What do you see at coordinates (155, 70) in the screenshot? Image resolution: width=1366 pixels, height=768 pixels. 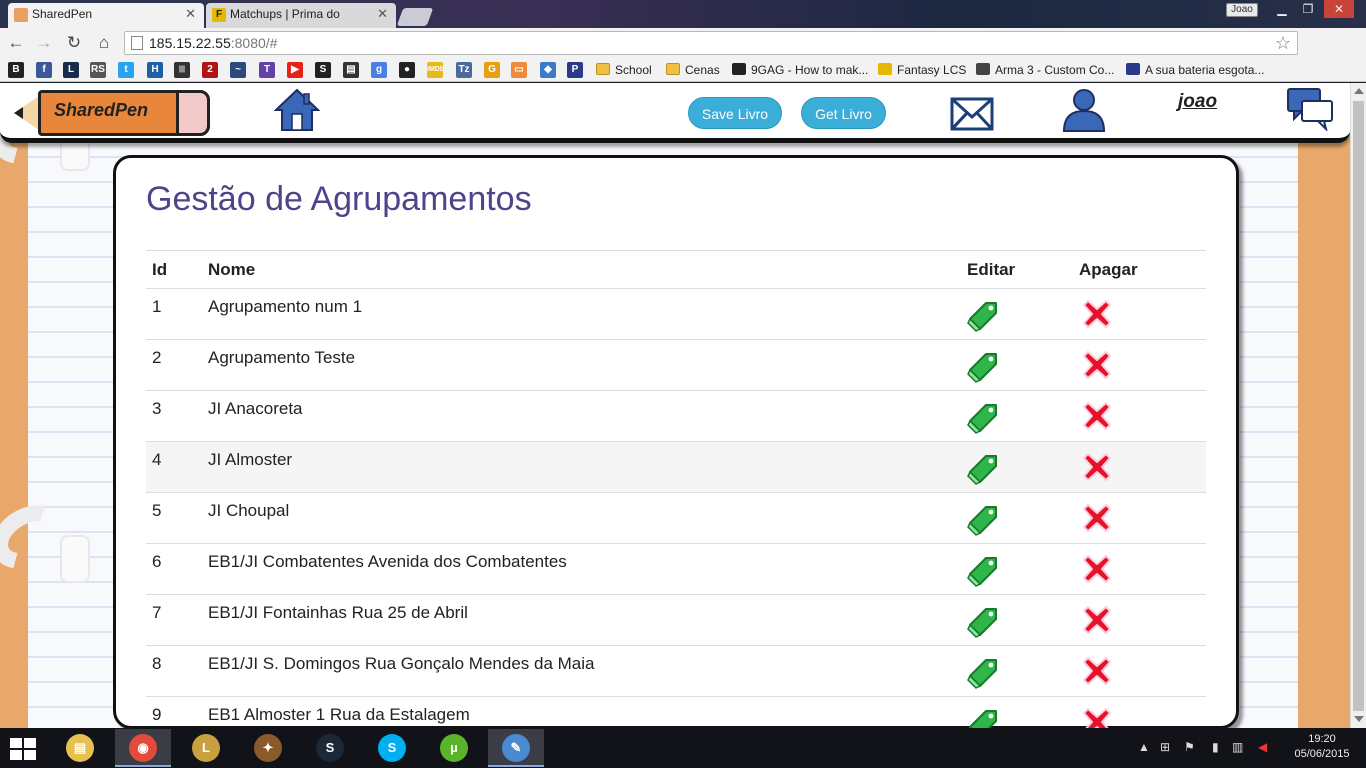 I see `h-icon: H` at bounding box center [155, 70].